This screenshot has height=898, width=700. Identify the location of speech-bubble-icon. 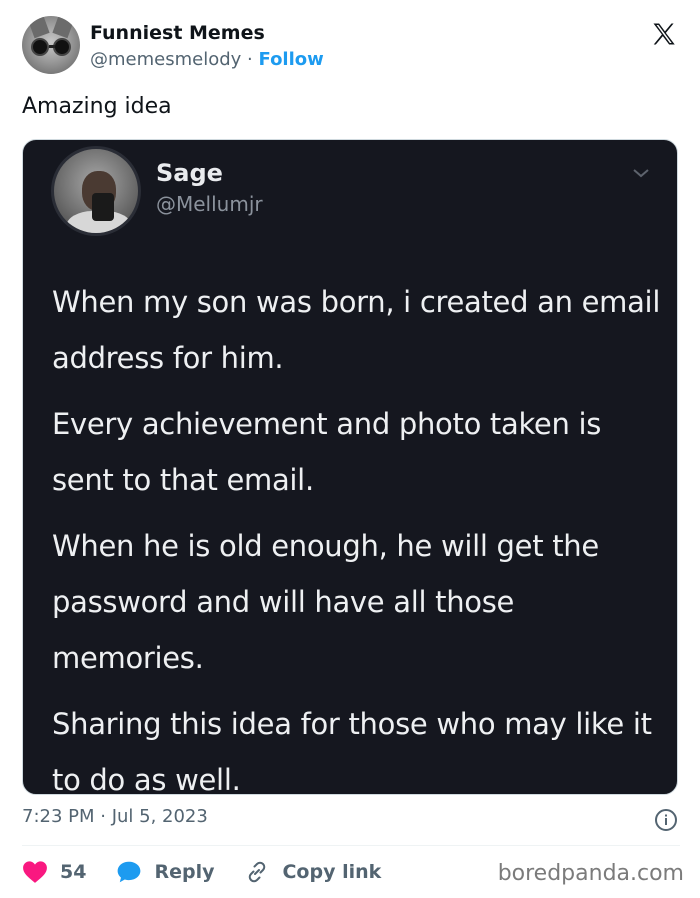
(129, 872).